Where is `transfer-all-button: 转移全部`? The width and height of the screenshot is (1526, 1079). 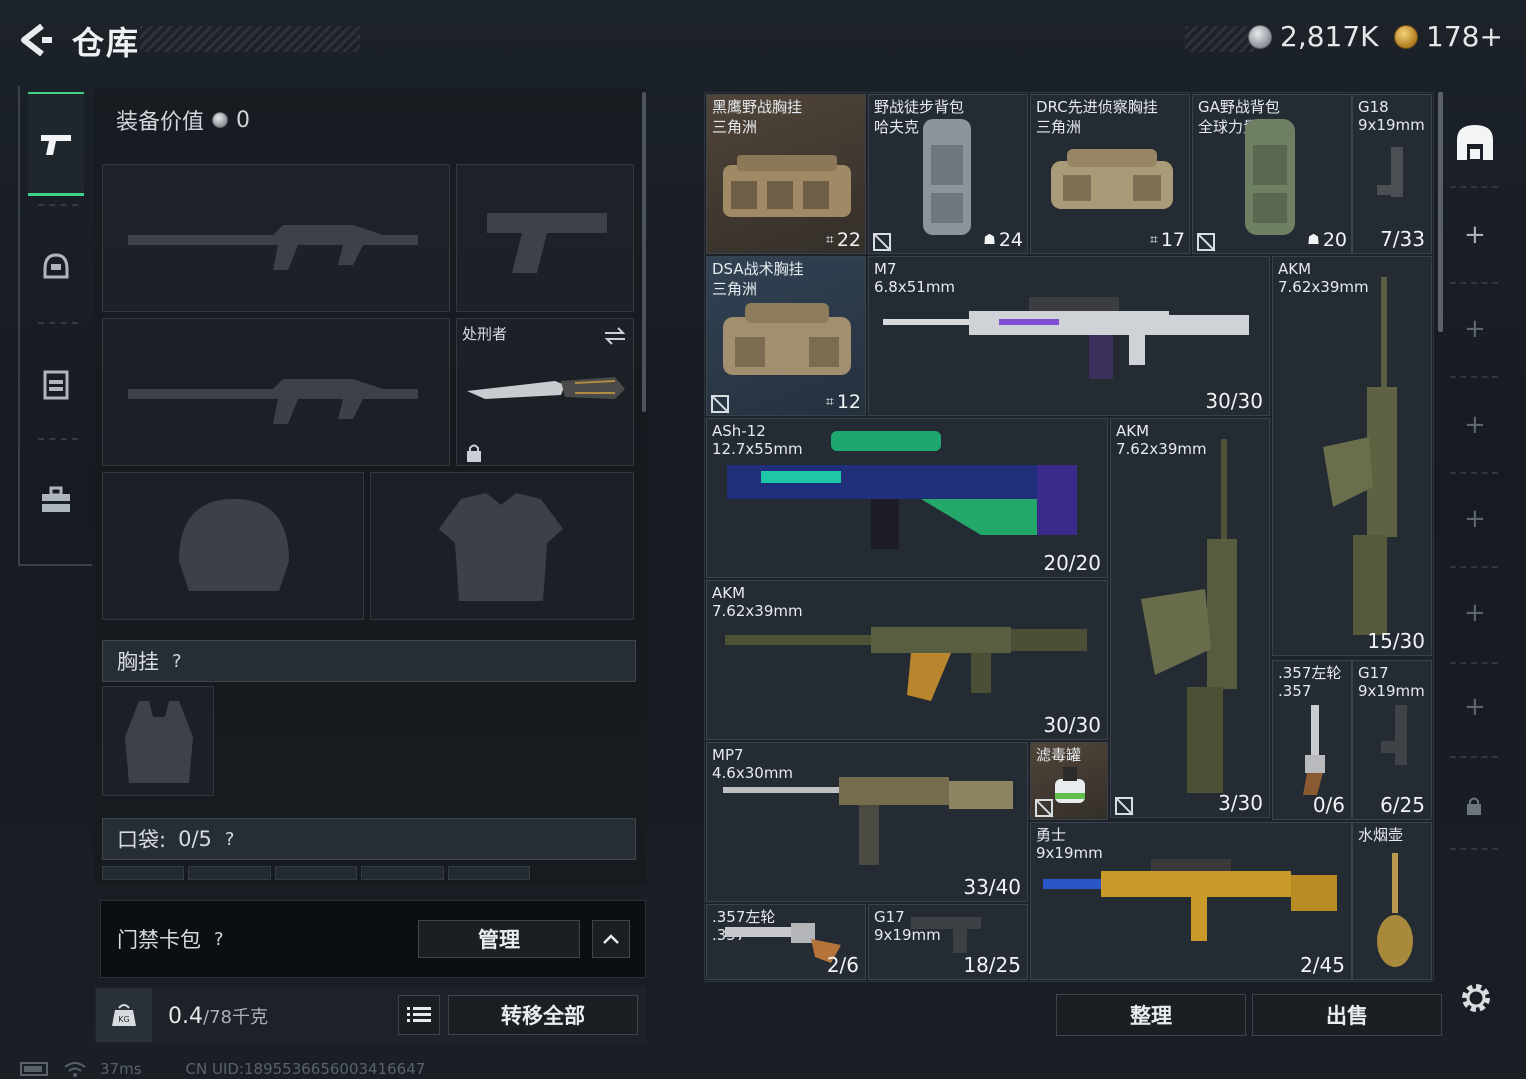
transfer-all-button: 转移全部 is located at coordinates (543, 1015).